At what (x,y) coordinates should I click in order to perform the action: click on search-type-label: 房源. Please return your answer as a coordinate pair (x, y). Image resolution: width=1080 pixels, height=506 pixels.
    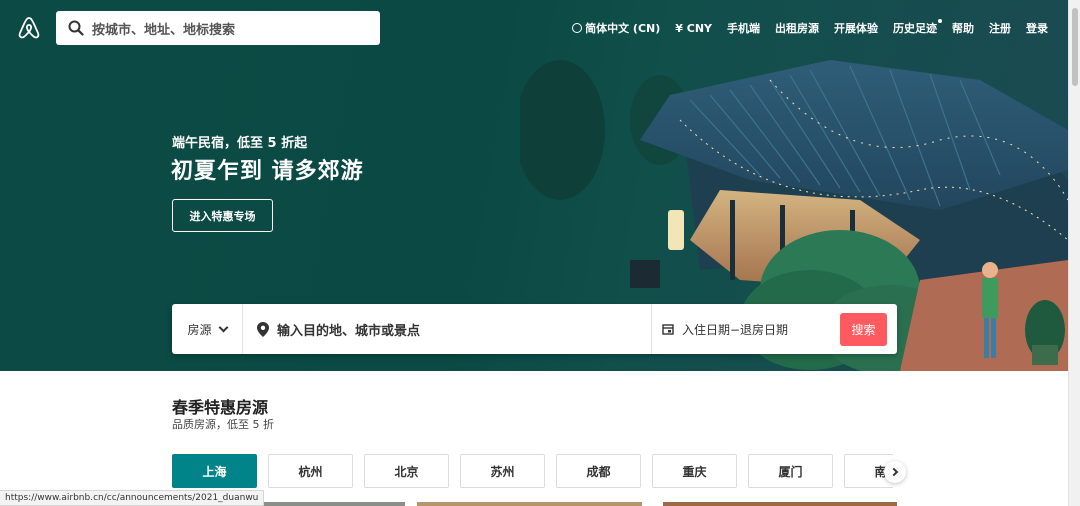
    Looking at the image, I should click on (199, 329).